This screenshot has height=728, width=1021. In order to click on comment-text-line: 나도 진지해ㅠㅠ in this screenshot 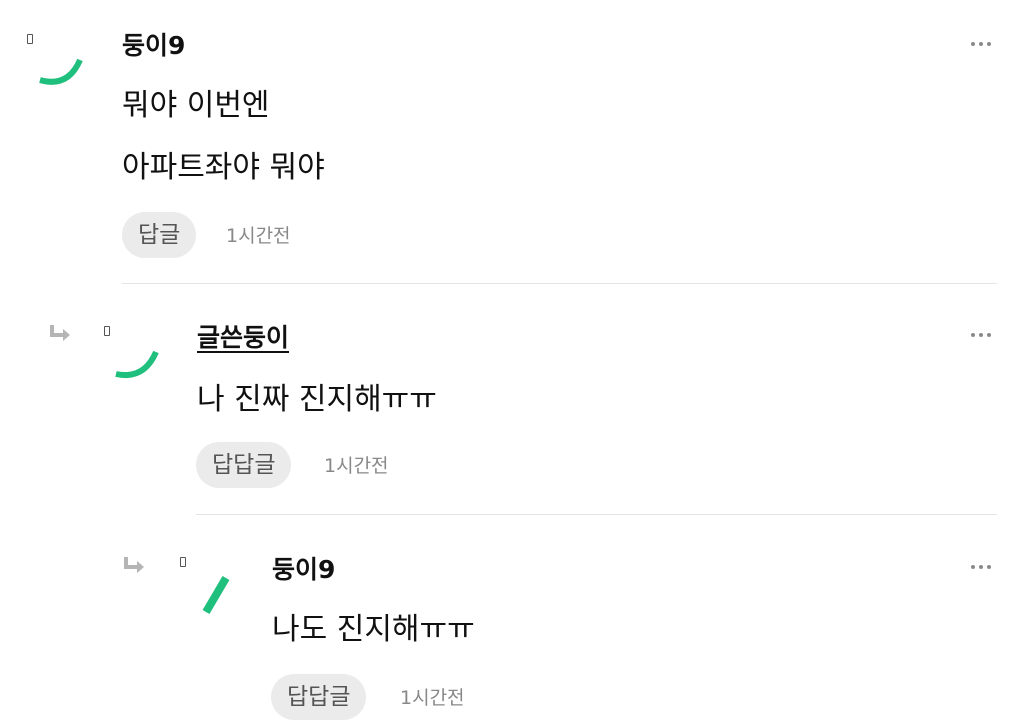, I will do `click(373, 629)`.